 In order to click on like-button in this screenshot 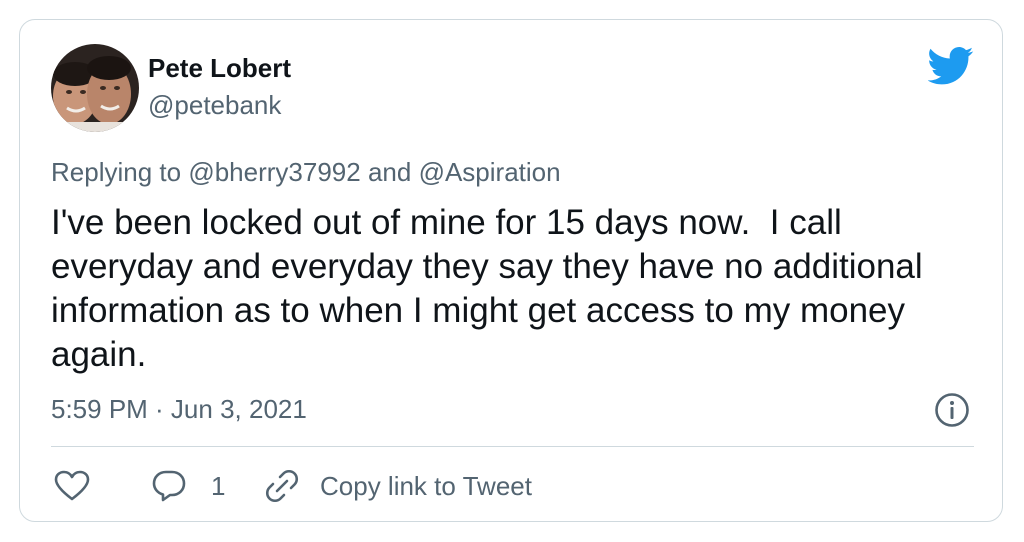, I will do `click(72, 486)`.